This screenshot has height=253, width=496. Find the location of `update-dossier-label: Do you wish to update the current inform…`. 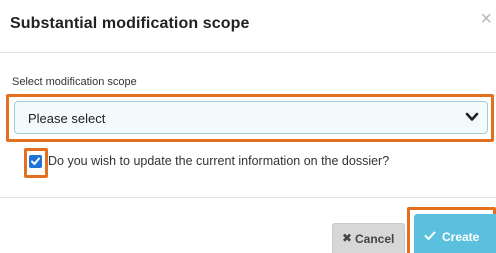

update-dossier-label: Do you wish to update the current inform… is located at coordinates (219, 161).